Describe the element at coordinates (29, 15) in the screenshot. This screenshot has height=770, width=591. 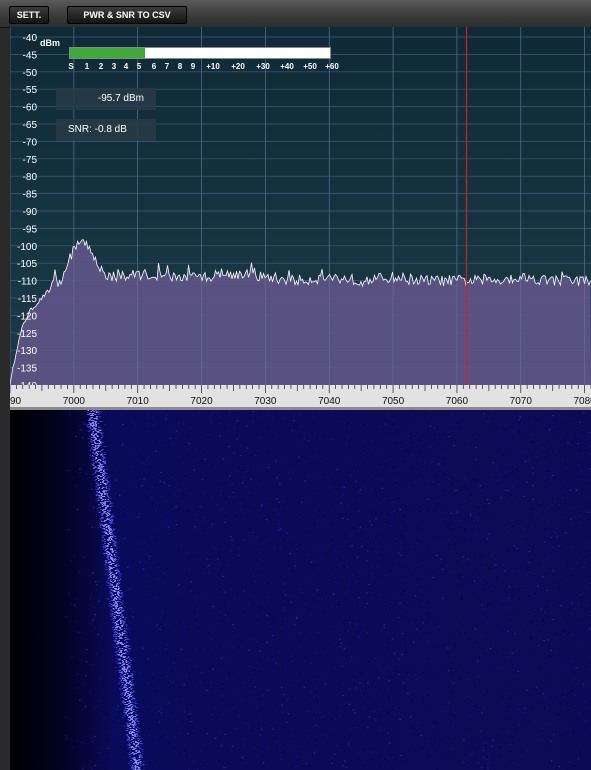
I see `settings-button: SETT.` at that location.